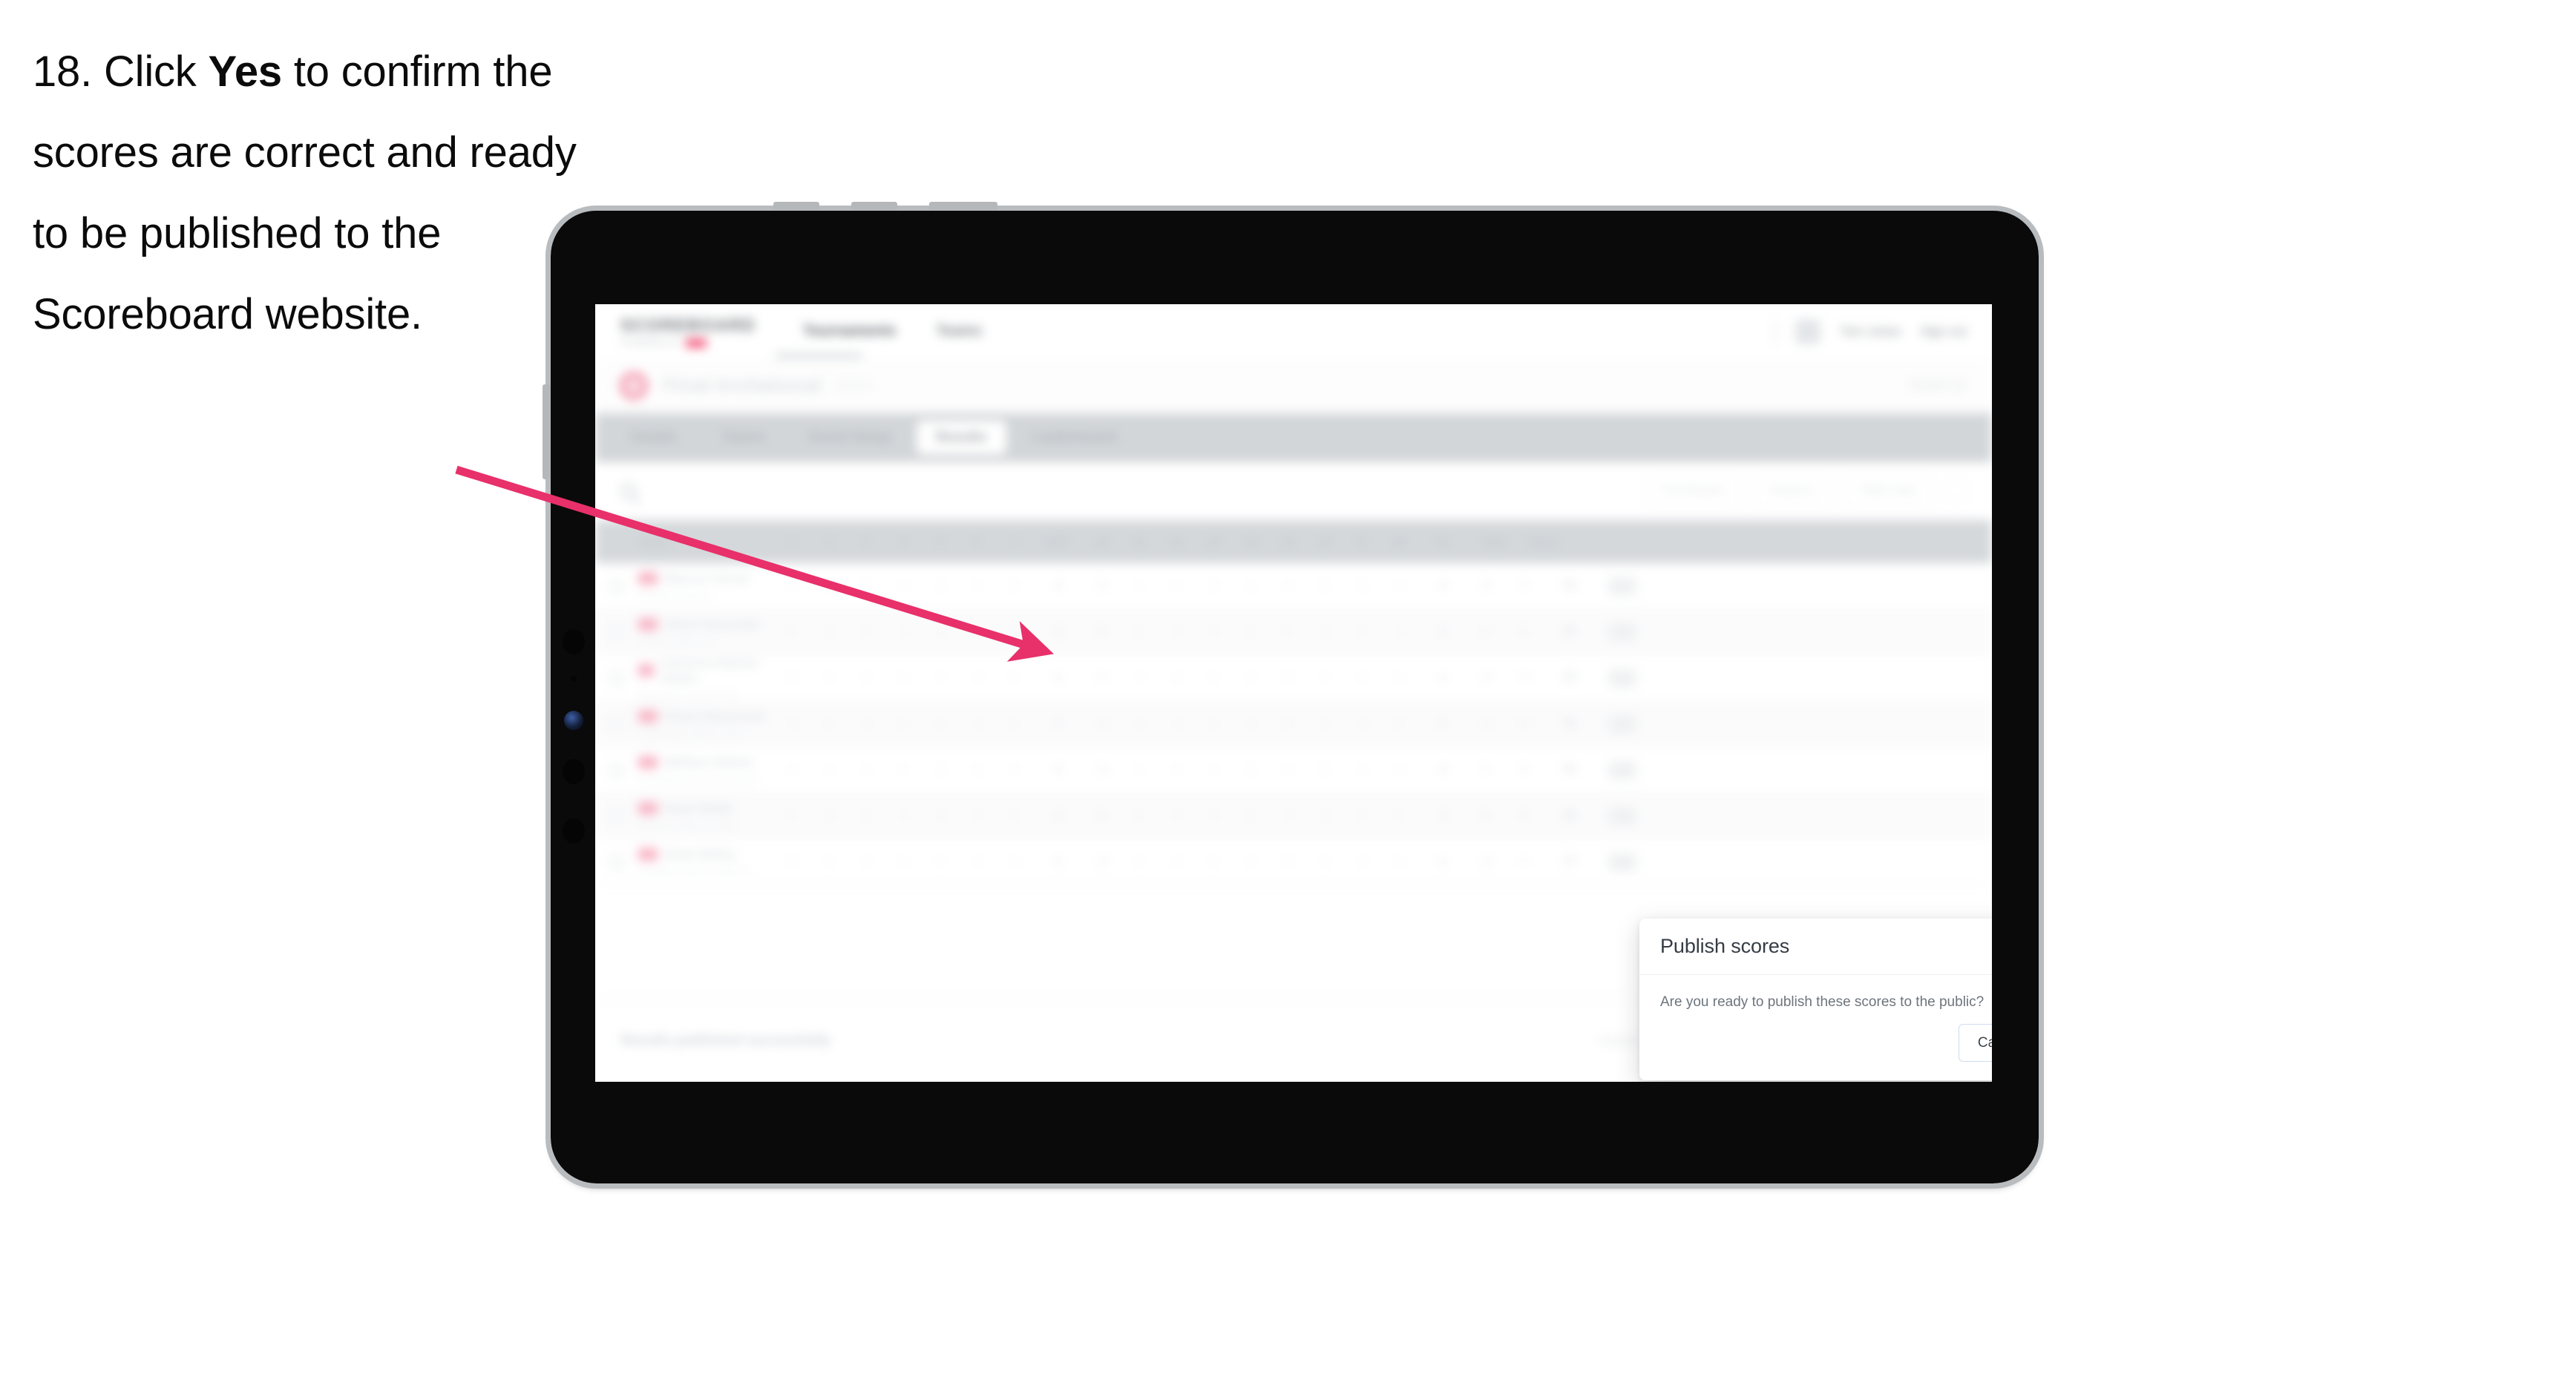  I want to click on score-cell: 39, so click(1102, 862).